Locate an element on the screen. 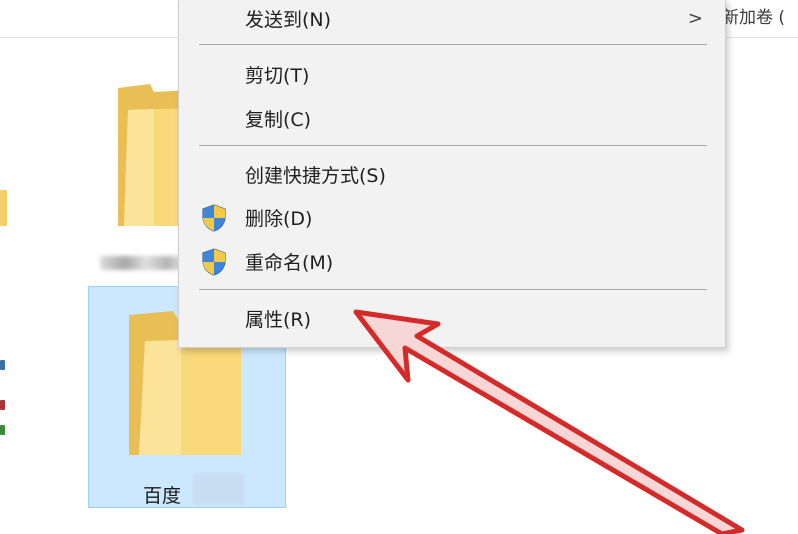 The height and width of the screenshot is (534, 798). menu-item-label: 创建快捷方式(S) is located at coordinates (315, 176).